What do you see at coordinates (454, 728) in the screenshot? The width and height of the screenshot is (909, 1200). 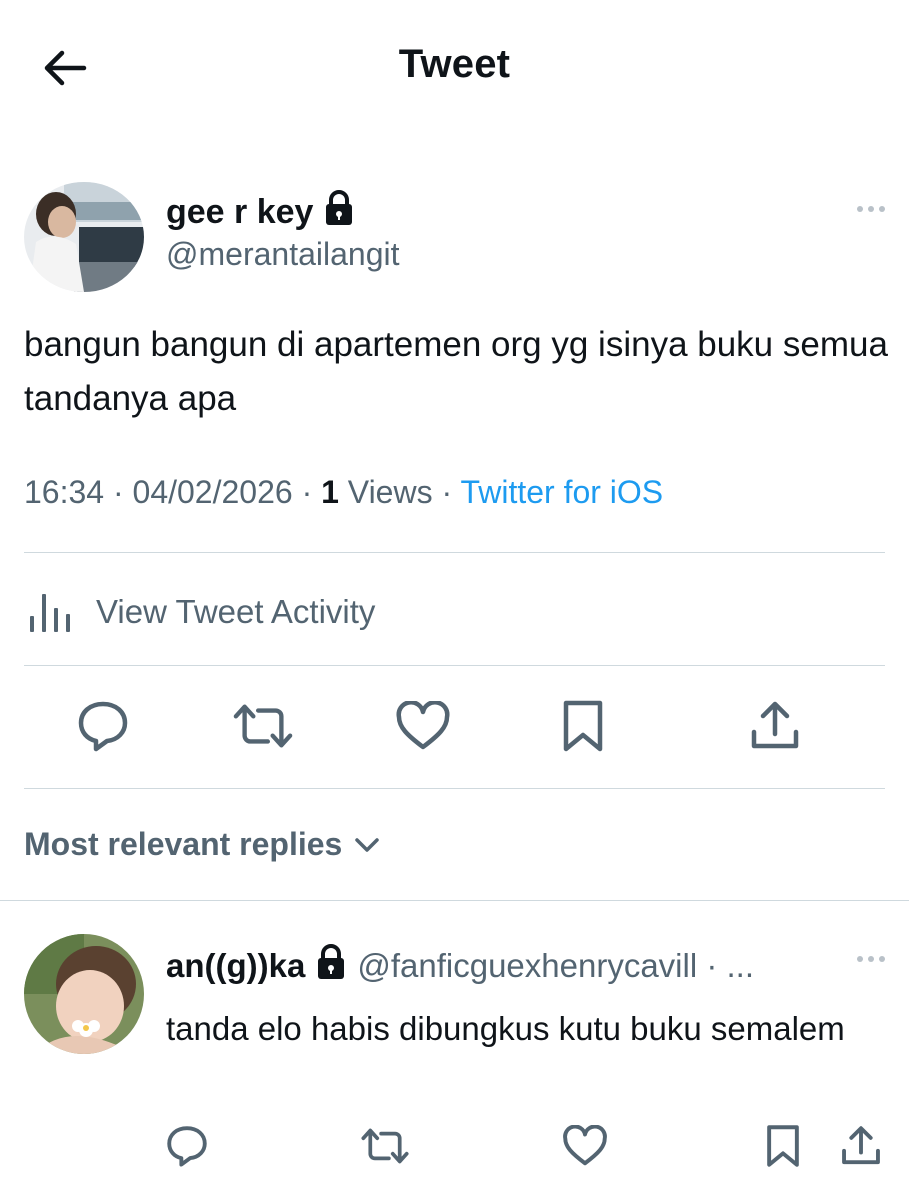 I see `tweet-action-bar` at bounding box center [454, 728].